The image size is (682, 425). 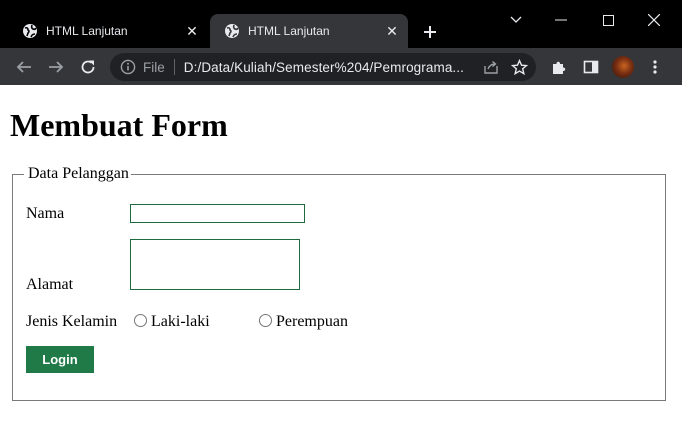 I want to click on nama-label: Nama, so click(x=45, y=213).